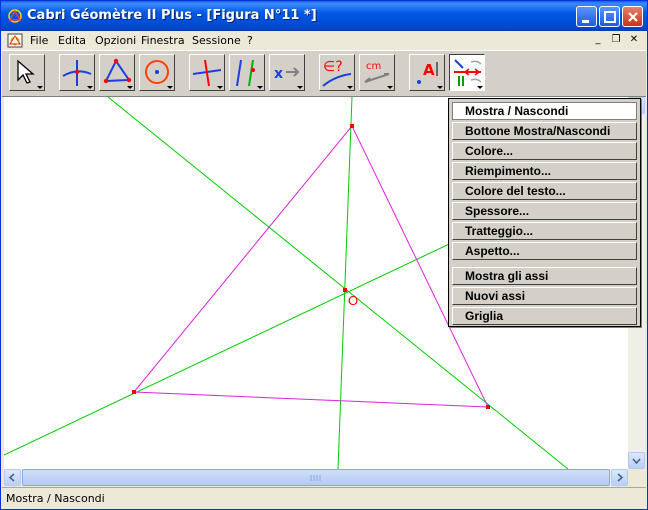 The image size is (648, 510). I want to click on status-text: Mostra / Nascondi, so click(55, 498).